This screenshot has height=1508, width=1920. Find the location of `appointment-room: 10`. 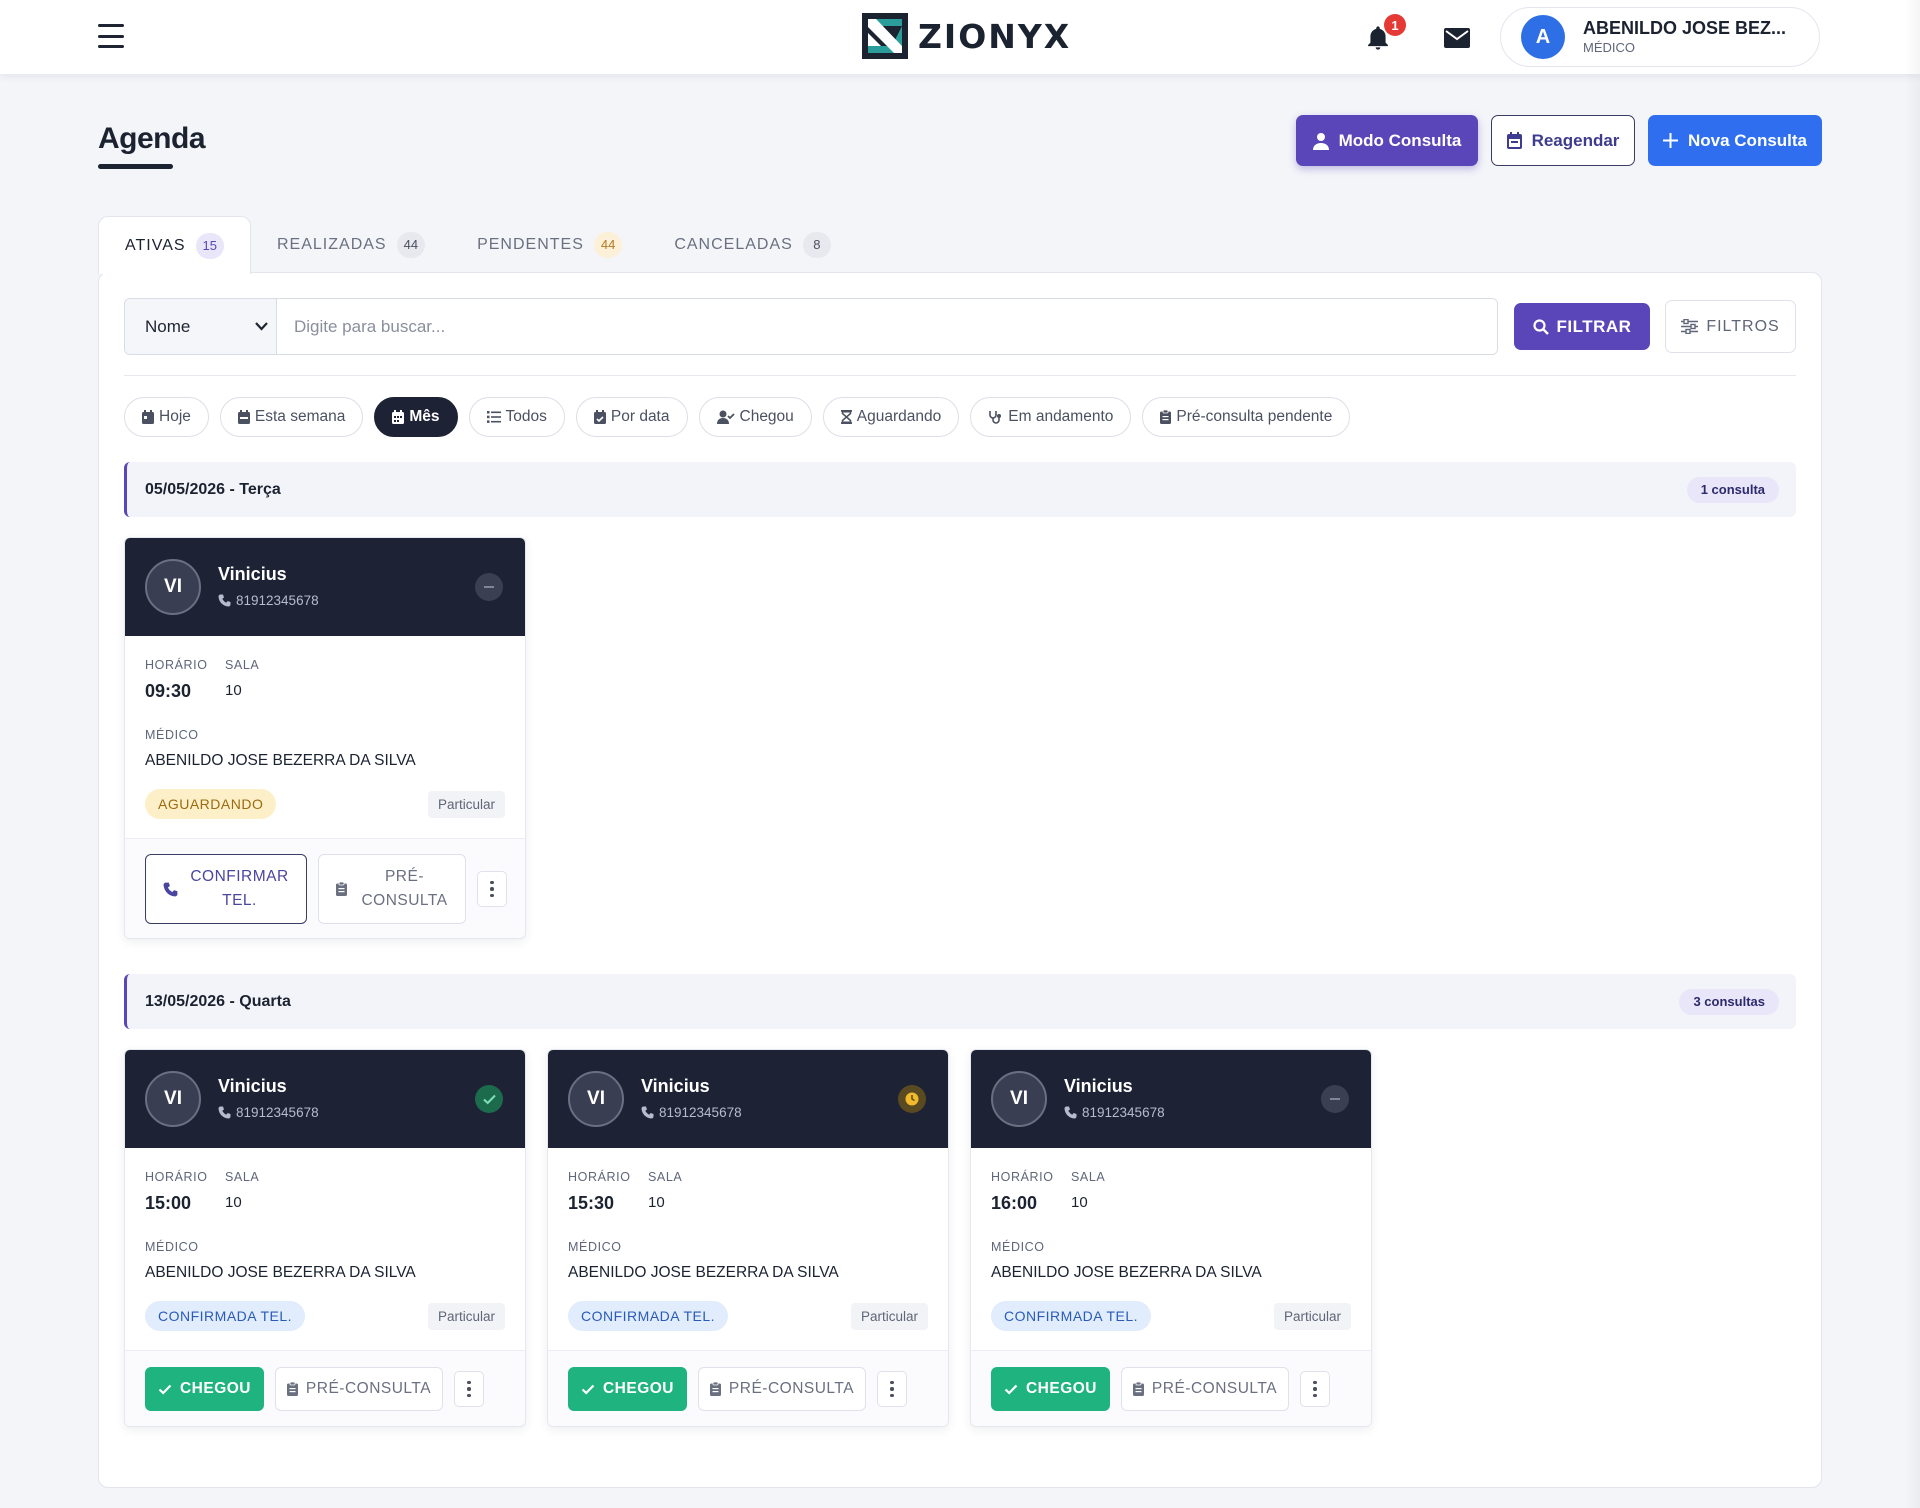

appointment-room: 10 is located at coordinates (656, 1202).